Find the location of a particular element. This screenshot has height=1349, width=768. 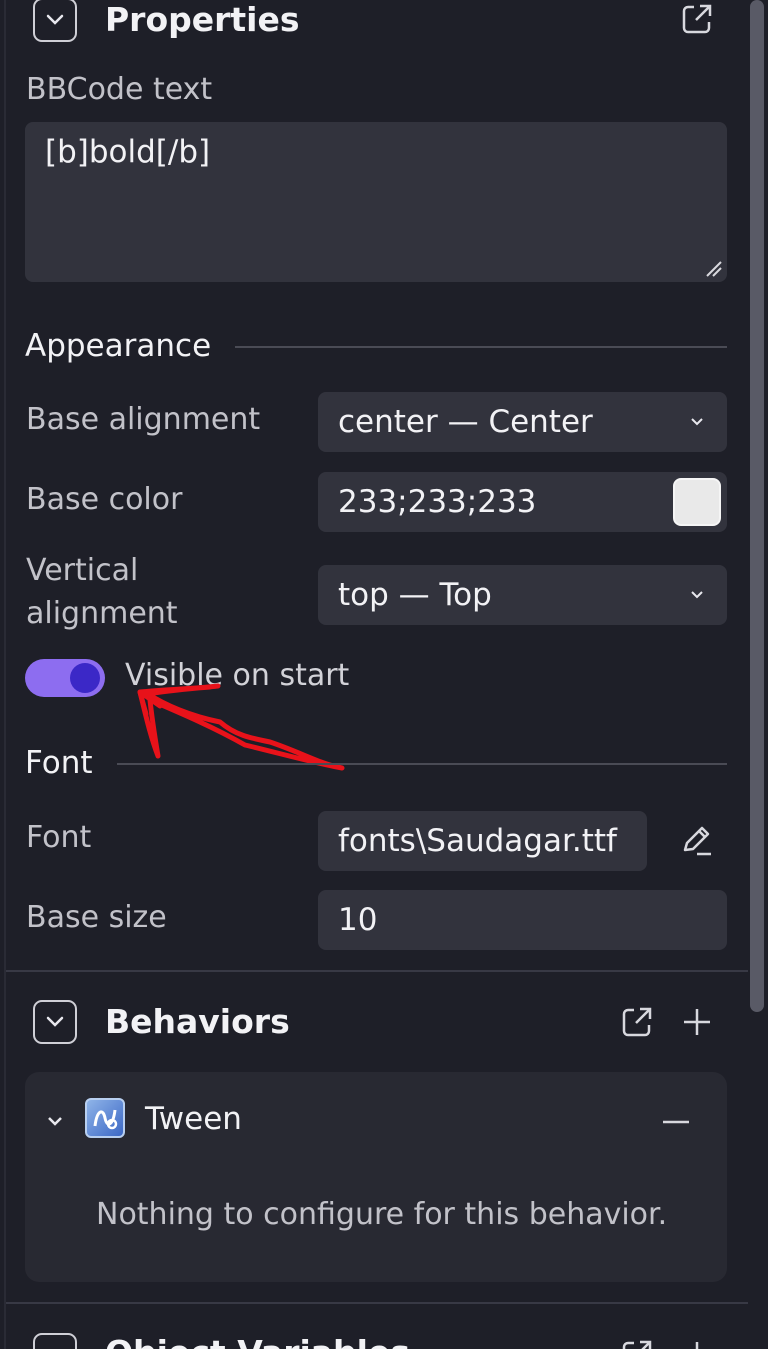

behaviors-collapse-button is located at coordinates (55, 1022).